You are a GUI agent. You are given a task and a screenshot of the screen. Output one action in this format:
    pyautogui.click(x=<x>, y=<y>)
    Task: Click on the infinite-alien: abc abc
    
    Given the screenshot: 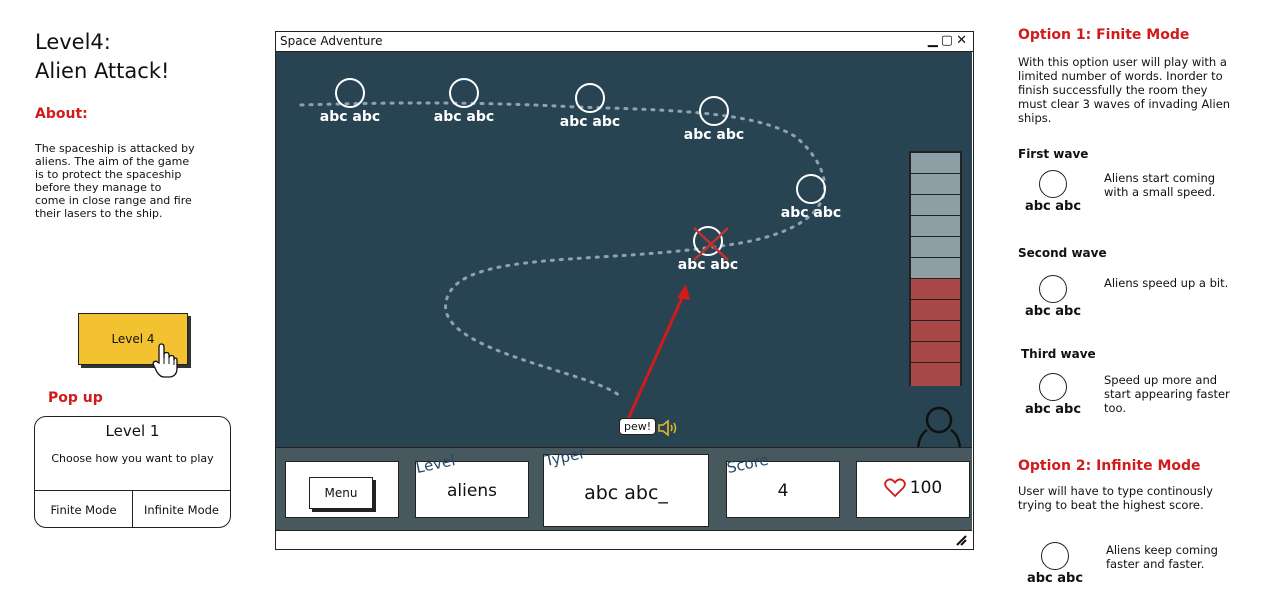 What is the action you would take?
    pyautogui.click(x=1055, y=564)
    